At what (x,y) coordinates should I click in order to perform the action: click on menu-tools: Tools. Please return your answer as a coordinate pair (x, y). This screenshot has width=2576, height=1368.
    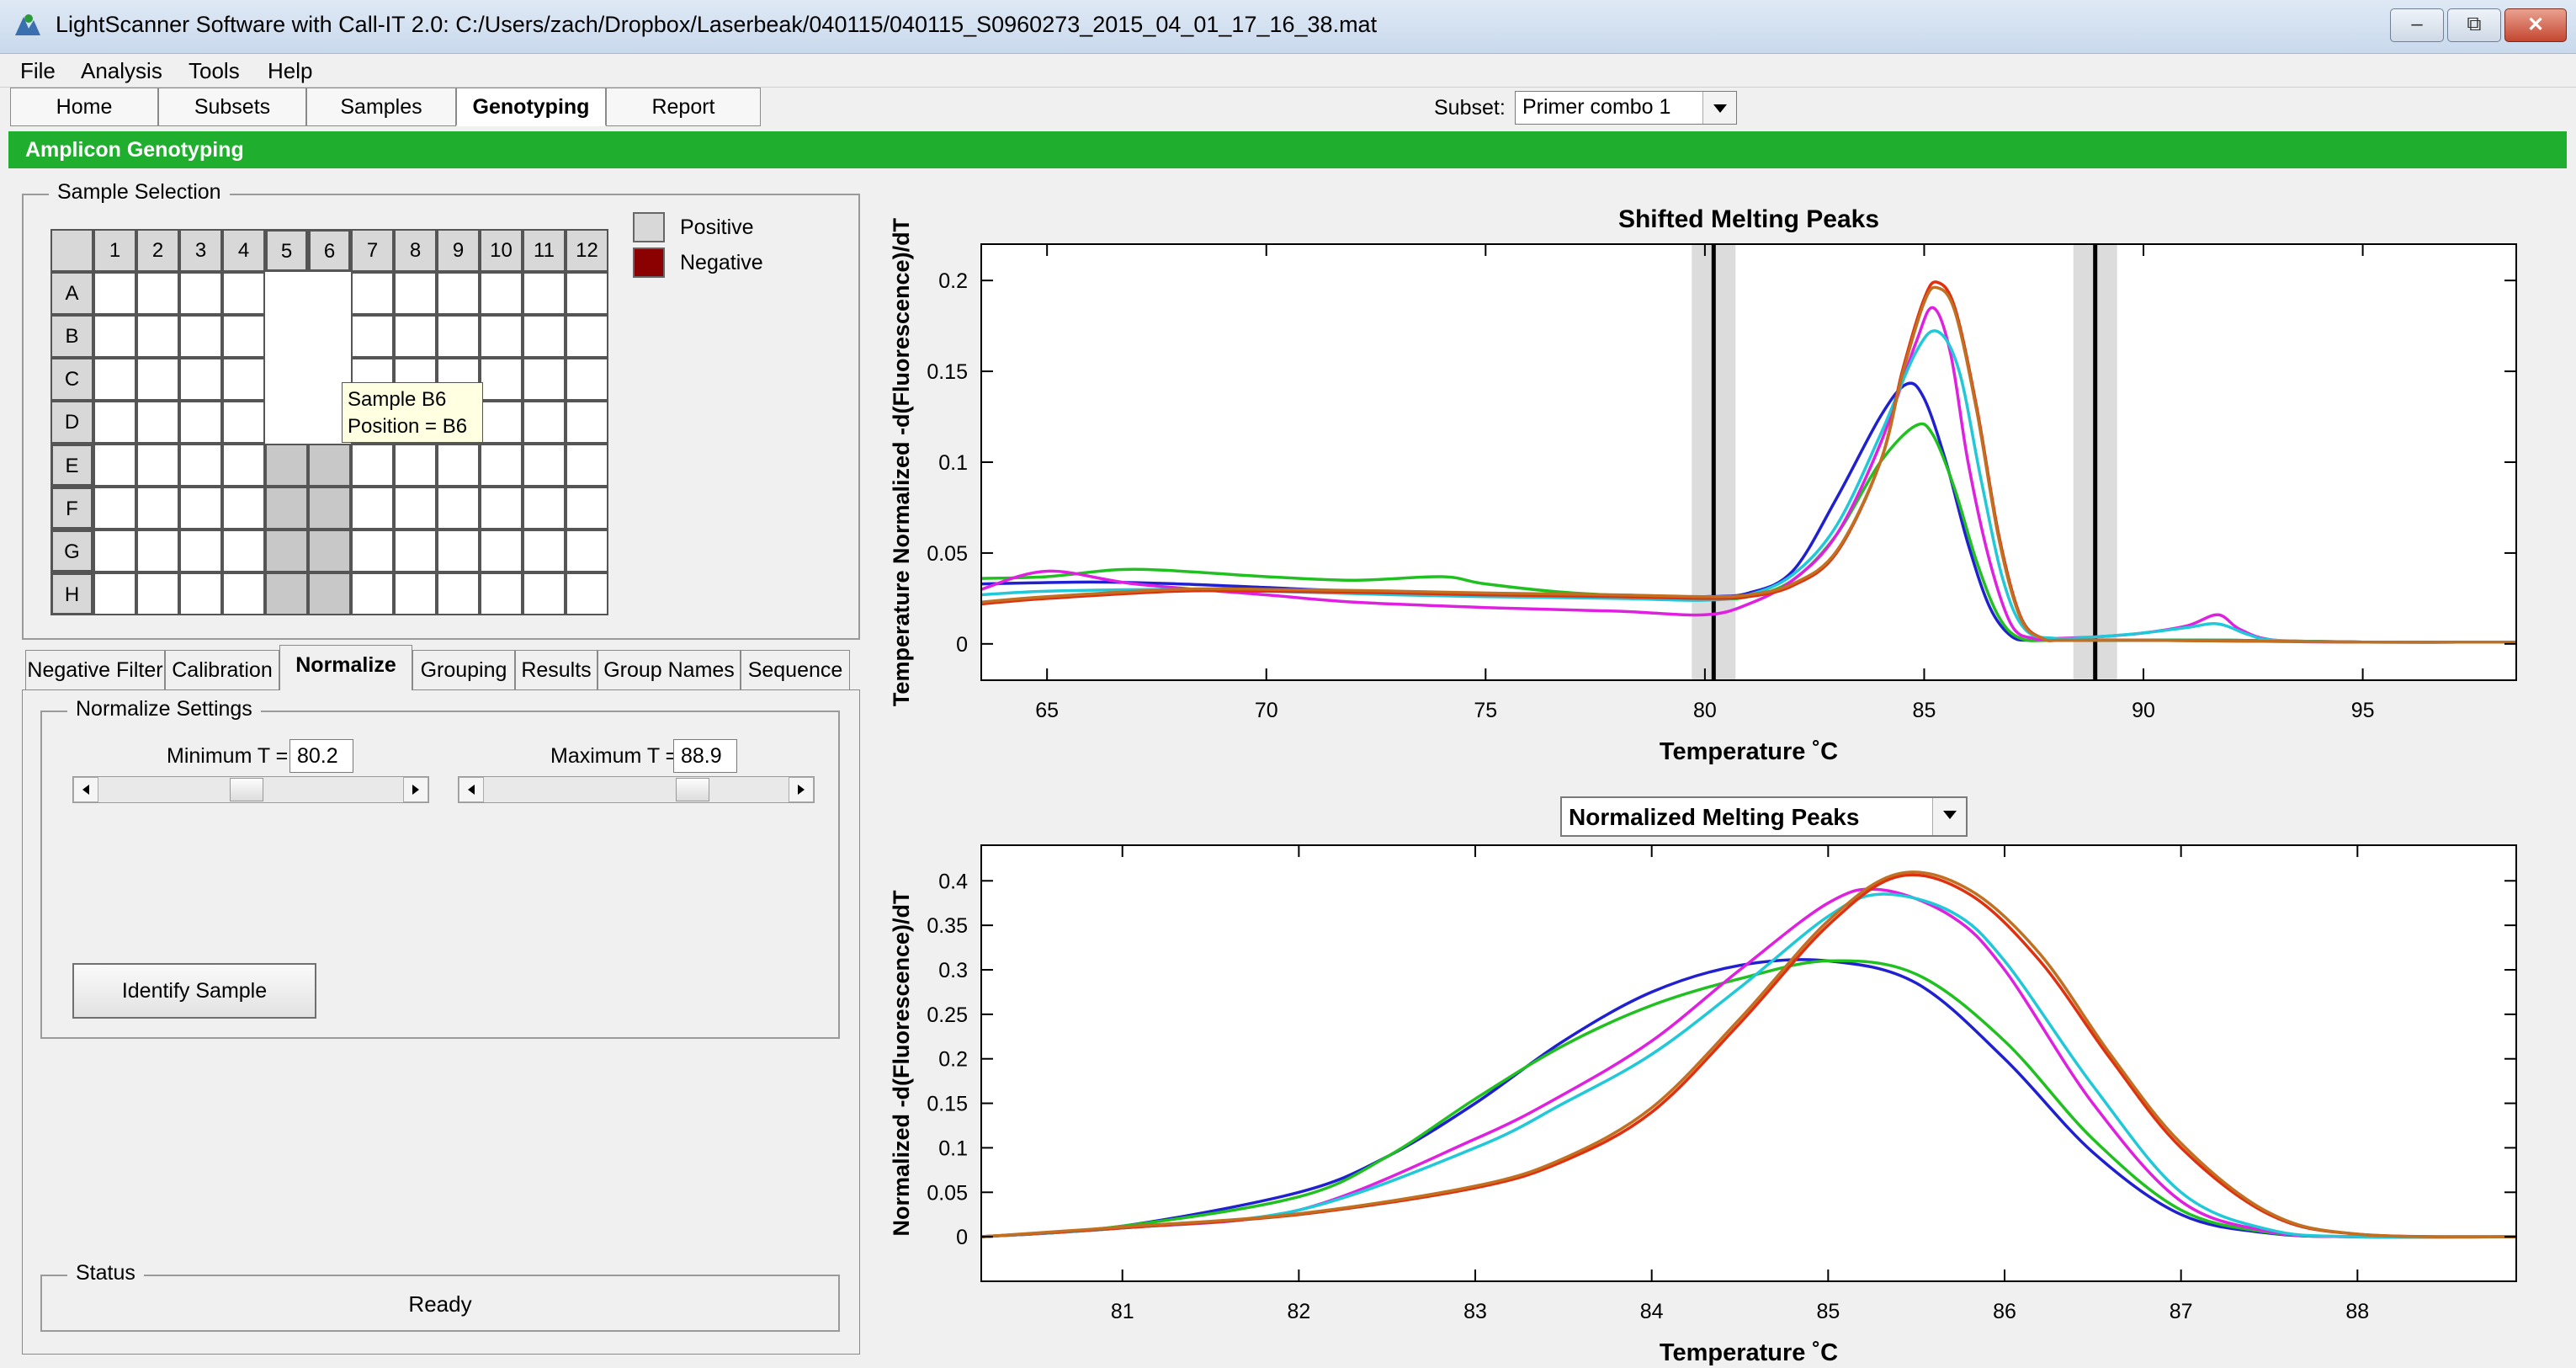
    Looking at the image, I should click on (214, 71).